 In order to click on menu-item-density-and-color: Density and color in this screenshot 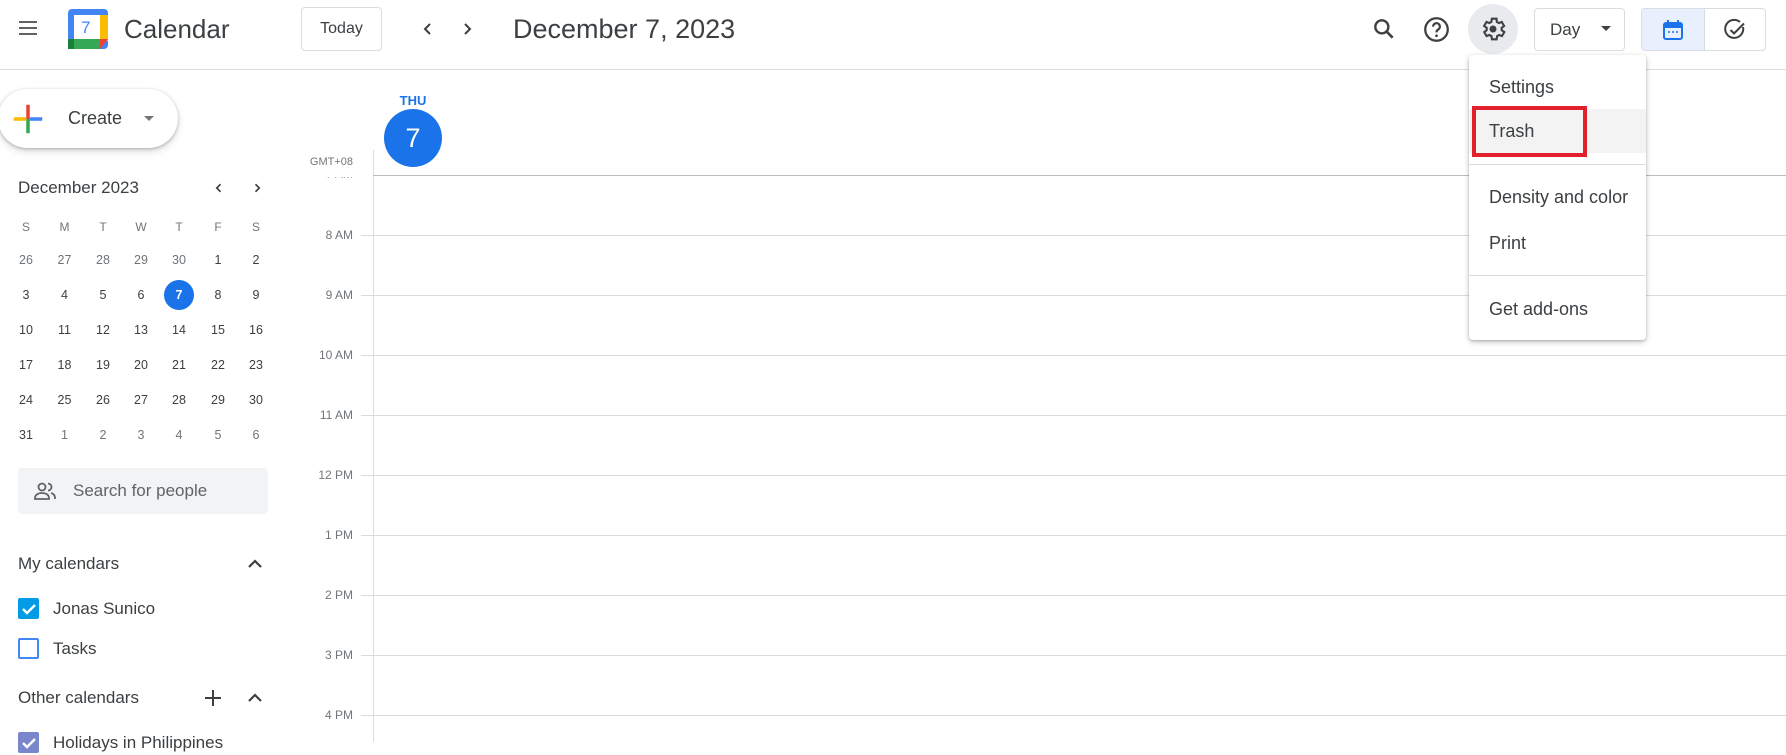, I will do `click(1557, 197)`.